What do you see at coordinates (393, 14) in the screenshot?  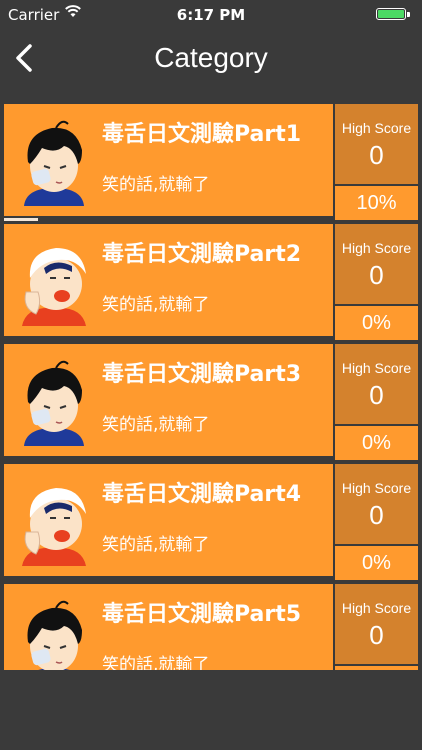 I see `battery-icon` at bounding box center [393, 14].